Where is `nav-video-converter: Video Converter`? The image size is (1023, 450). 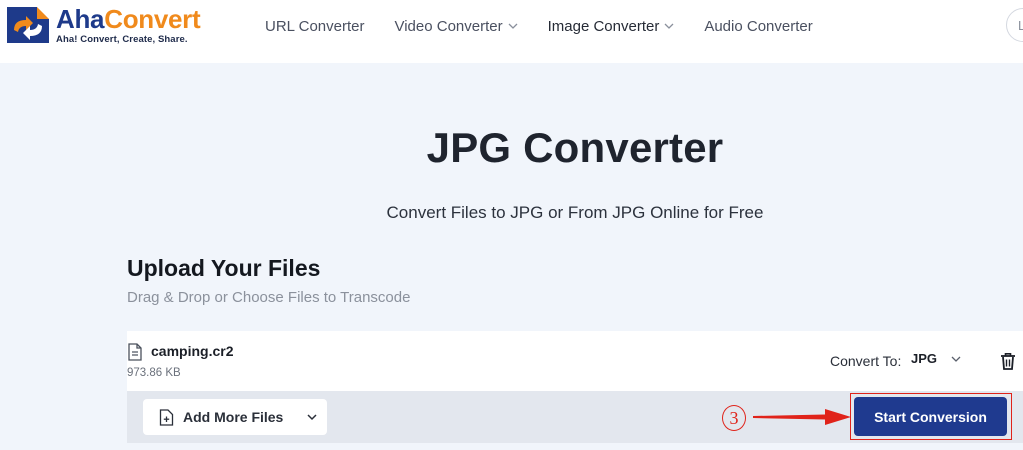 nav-video-converter: Video Converter is located at coordinates (456, 26).